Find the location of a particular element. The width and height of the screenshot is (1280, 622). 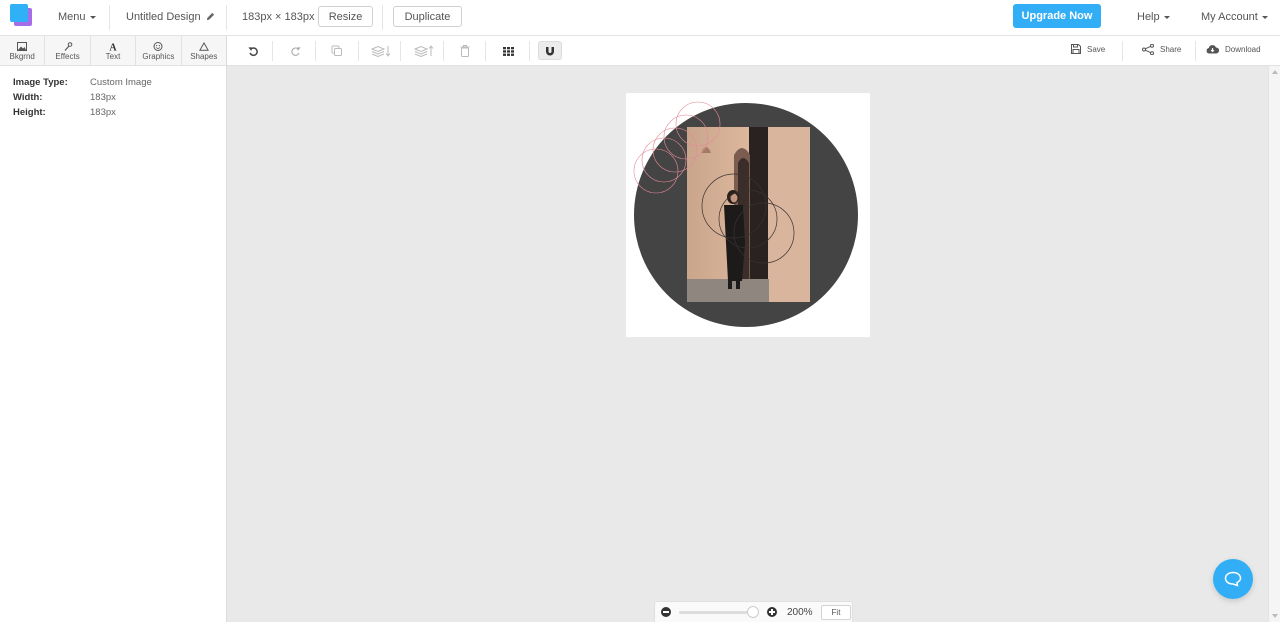

property-label: Image Type: is located at coordinates (40, 82).